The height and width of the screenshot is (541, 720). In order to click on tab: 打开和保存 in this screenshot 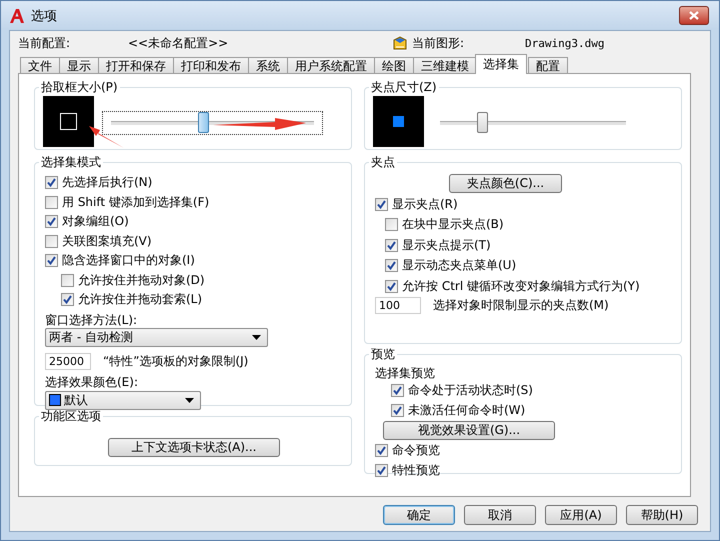, I will do `click(136, 65)`.